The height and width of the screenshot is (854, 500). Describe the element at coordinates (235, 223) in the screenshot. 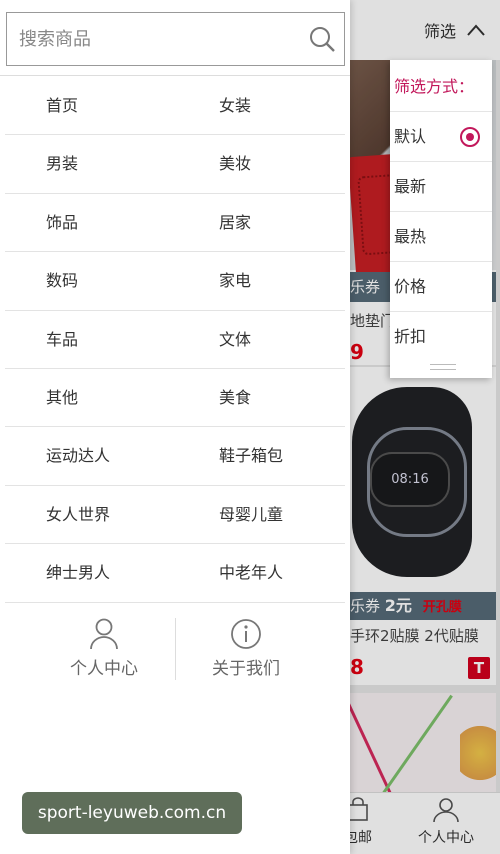

I see `category-household: 居家` at that location.